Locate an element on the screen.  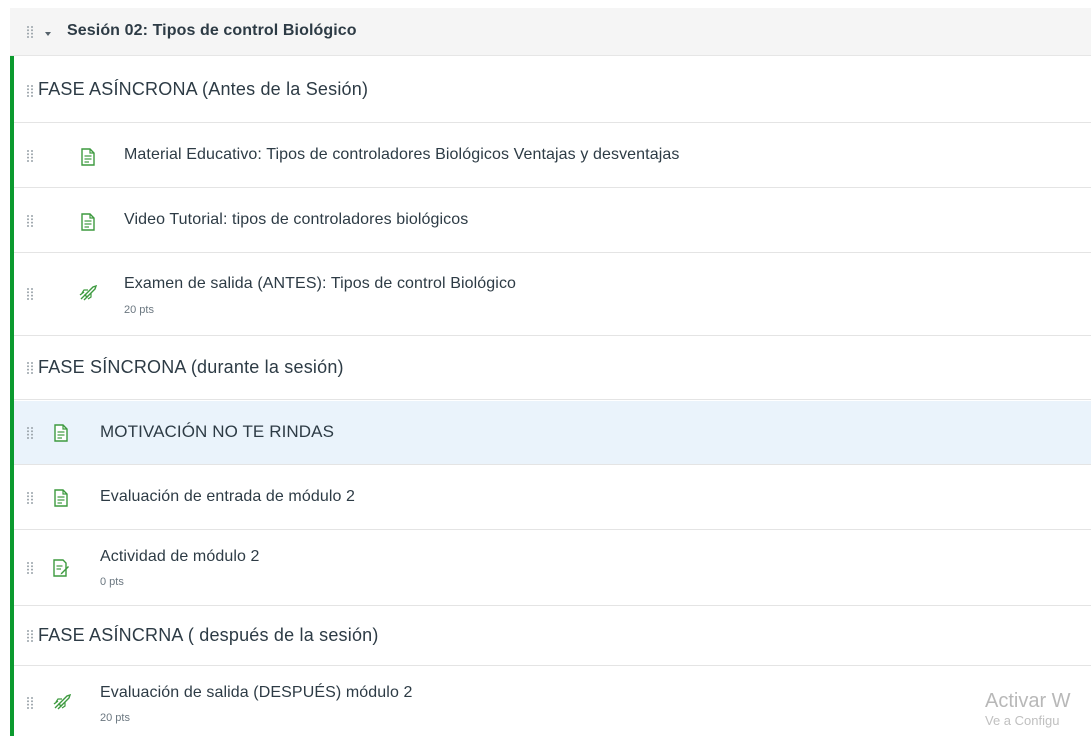
module-header: Sesión 02: Tipos de control Biológico is located at coordinates (550, 32).